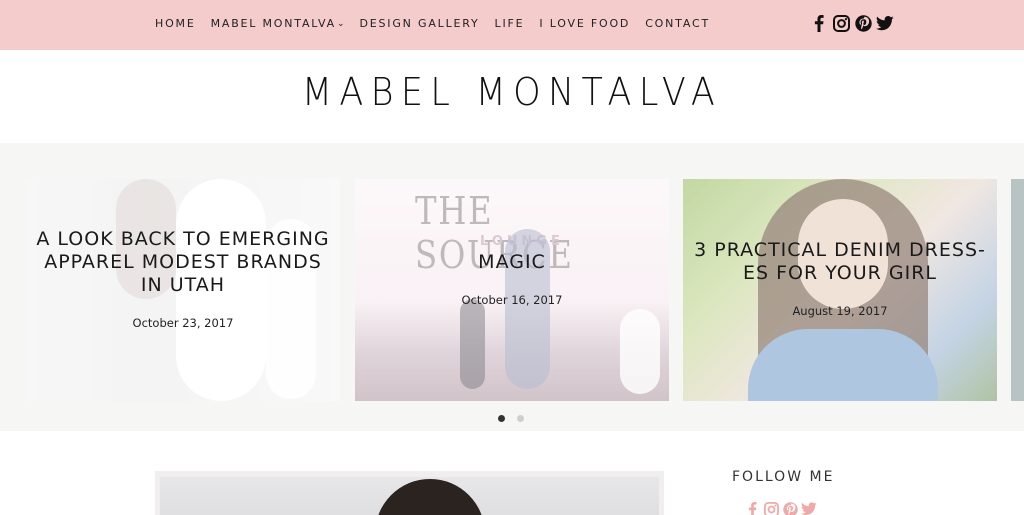 The width and height of the screenshot is (1024, 515). I want to click on nav-item-mabel-montalva: MABEL MONTALVA ⌄, so click(278, 23).